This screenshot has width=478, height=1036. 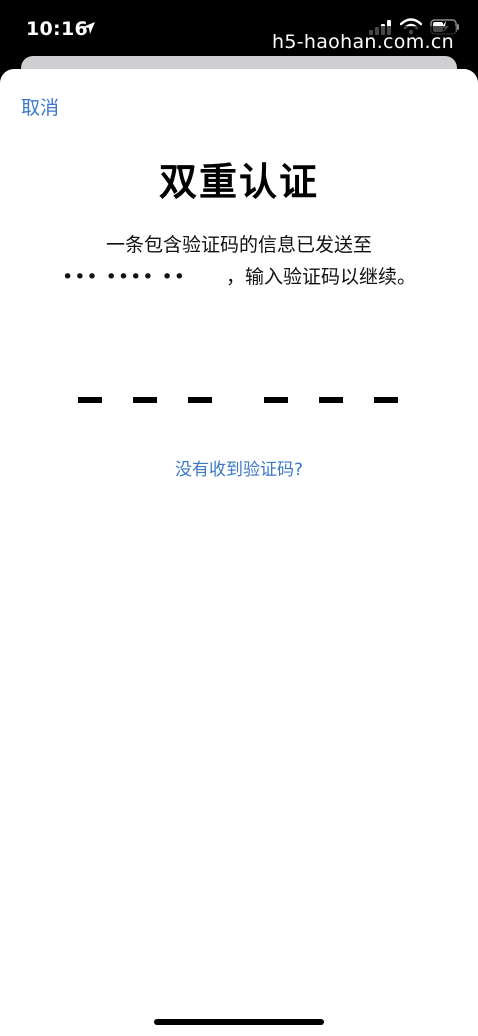 What do you see at coordinates (239, 31) in the screenshot?
I see `status-bar: 10:16 h5-haohan.com.cn` at bounding box center [239, 31].